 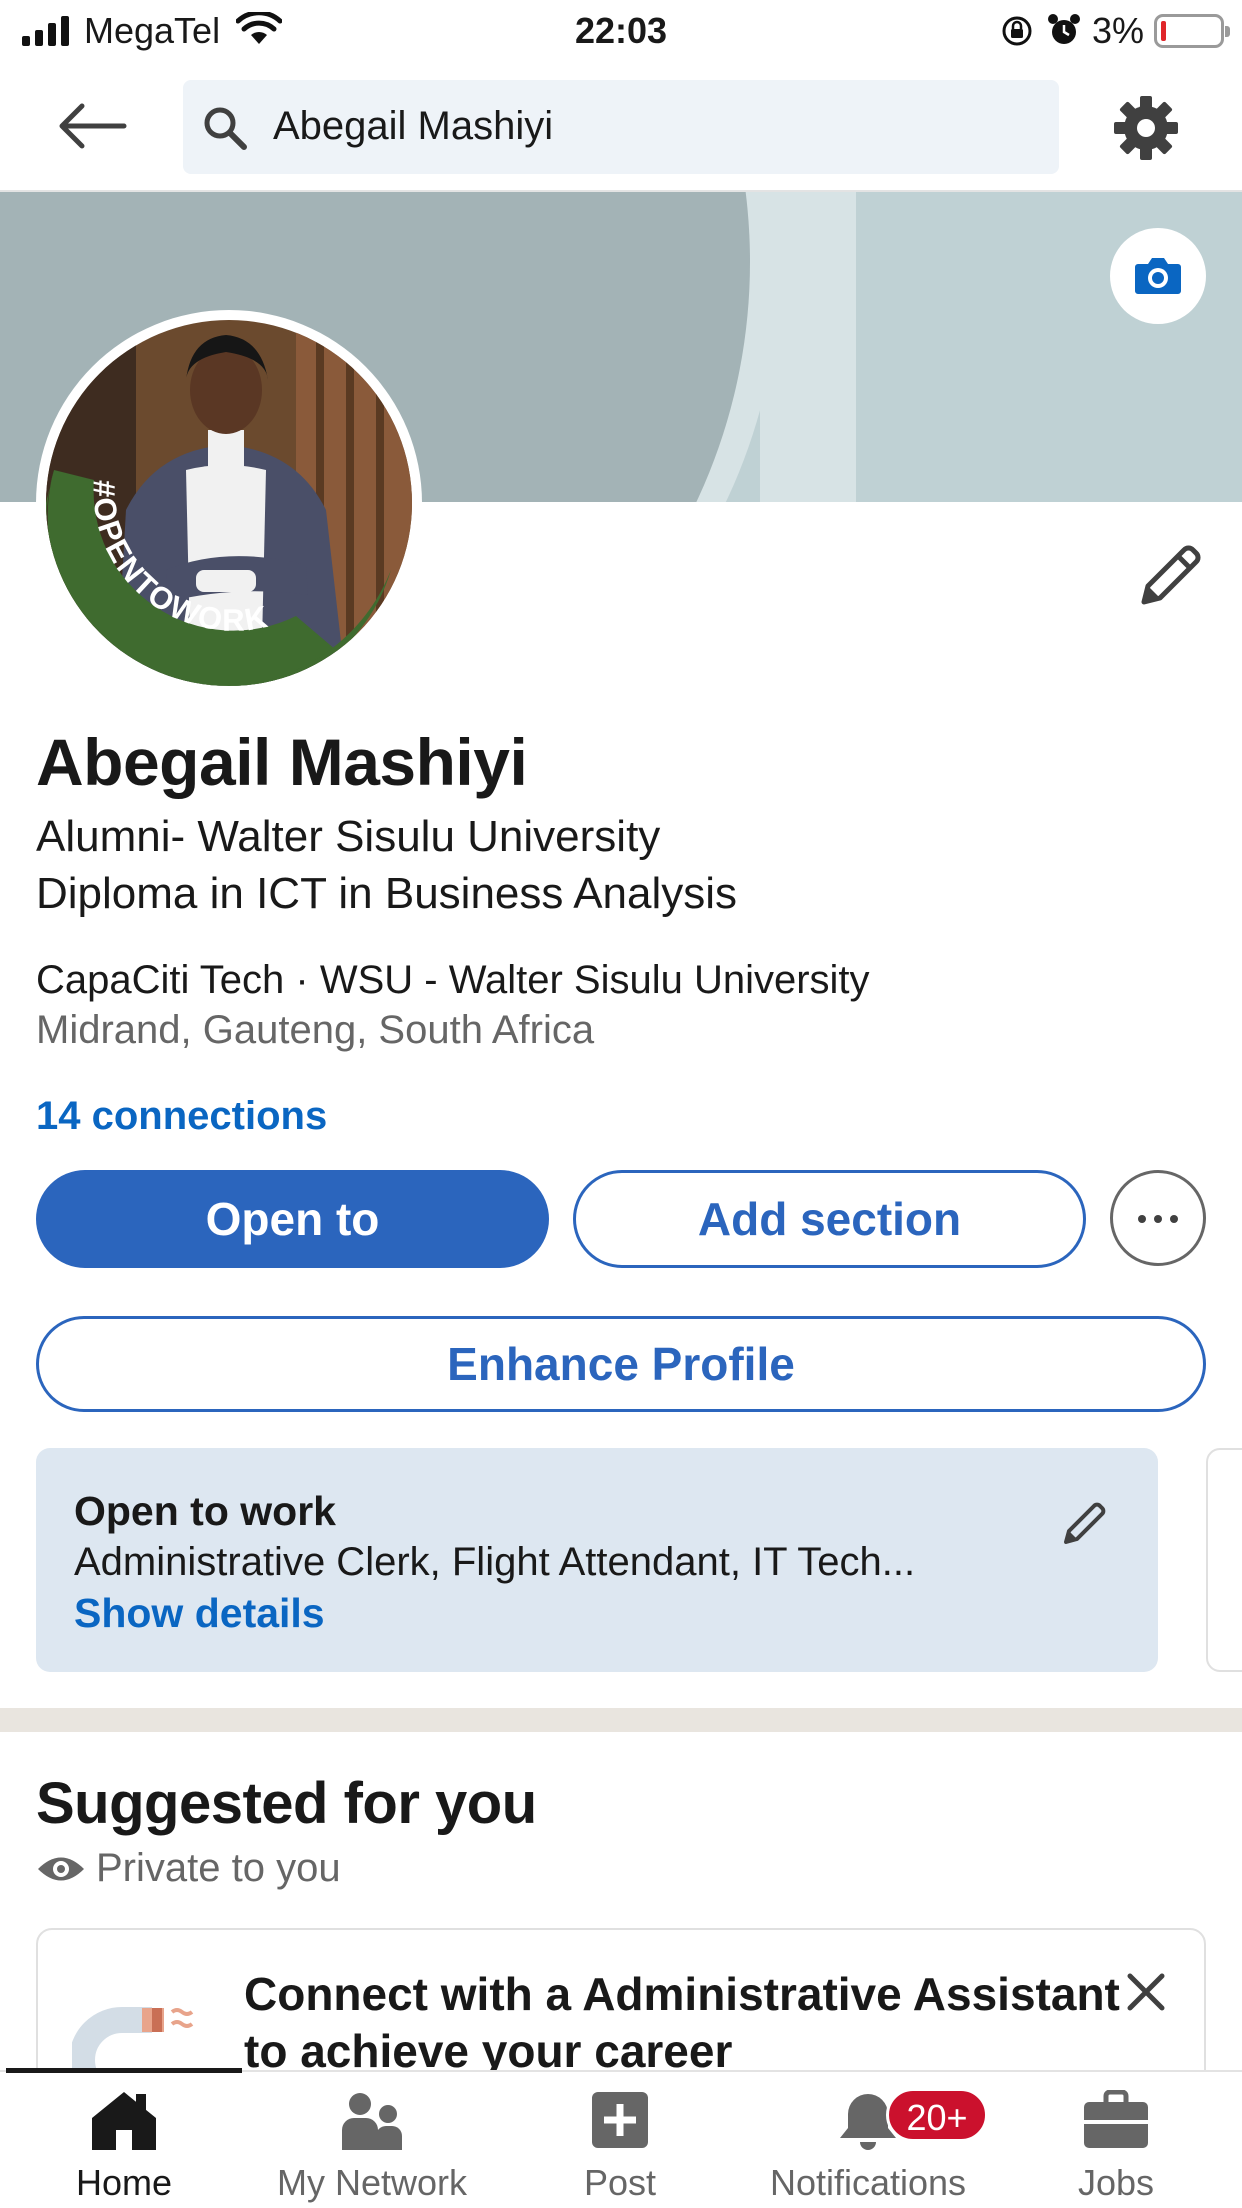 I want to click on nav-label: Home, so click(x=124, y=2182).